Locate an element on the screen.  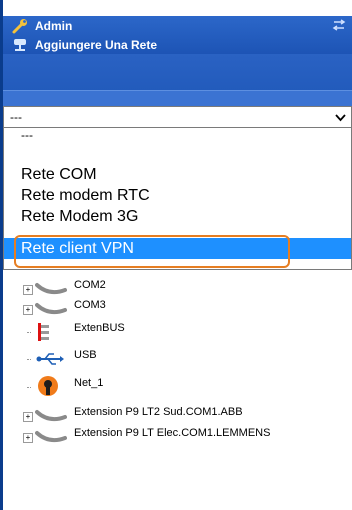
select-value: --- is located at coordinates (16, 117).